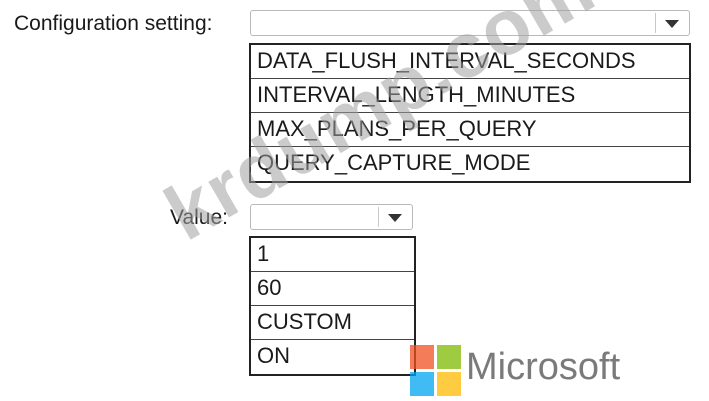 The height and width of the screenshot is (401, 709). Describe the element at coordinates (331, 217) in the screenshot. I see `value-dropdown` at that location.